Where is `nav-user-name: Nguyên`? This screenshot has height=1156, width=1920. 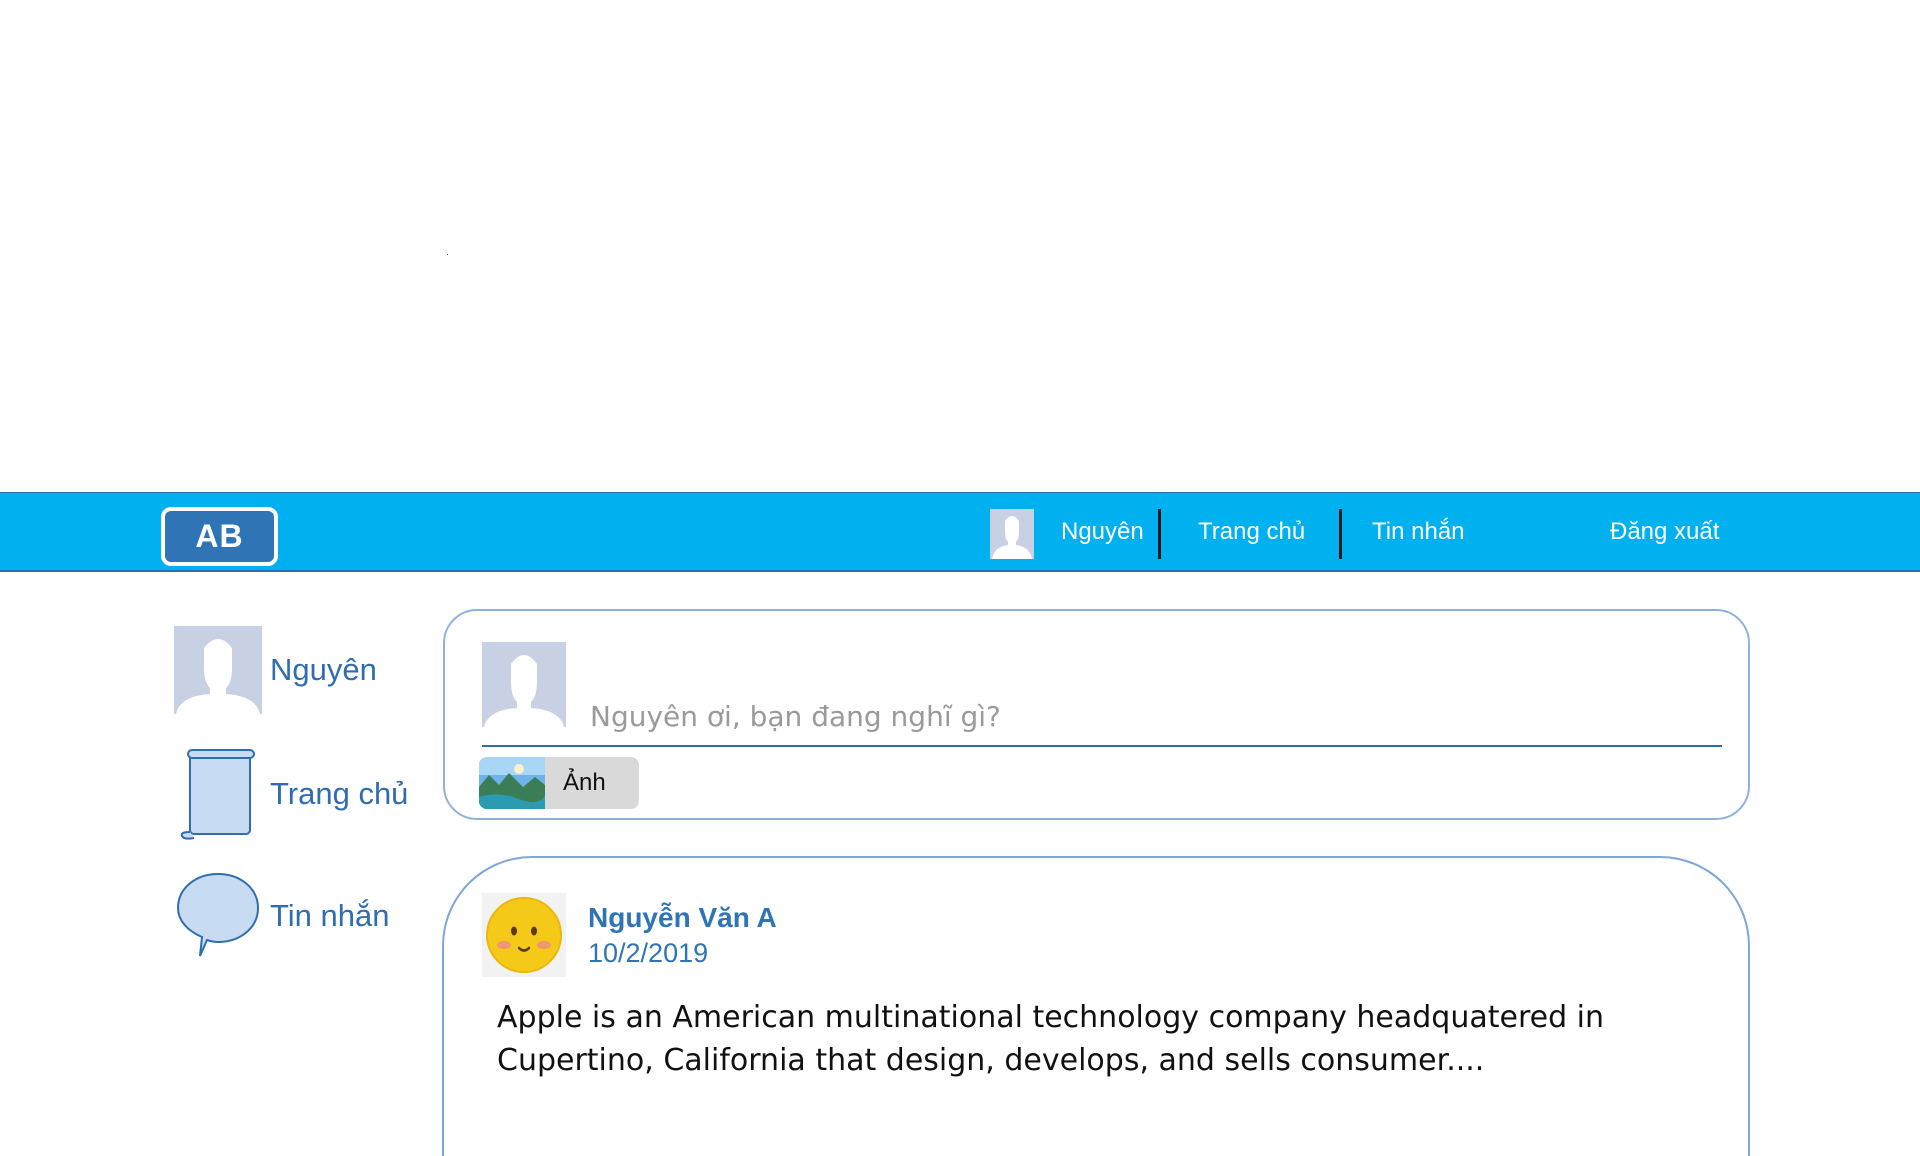 nav-user-name: Nguyên is located at coordinates (1102, 532).